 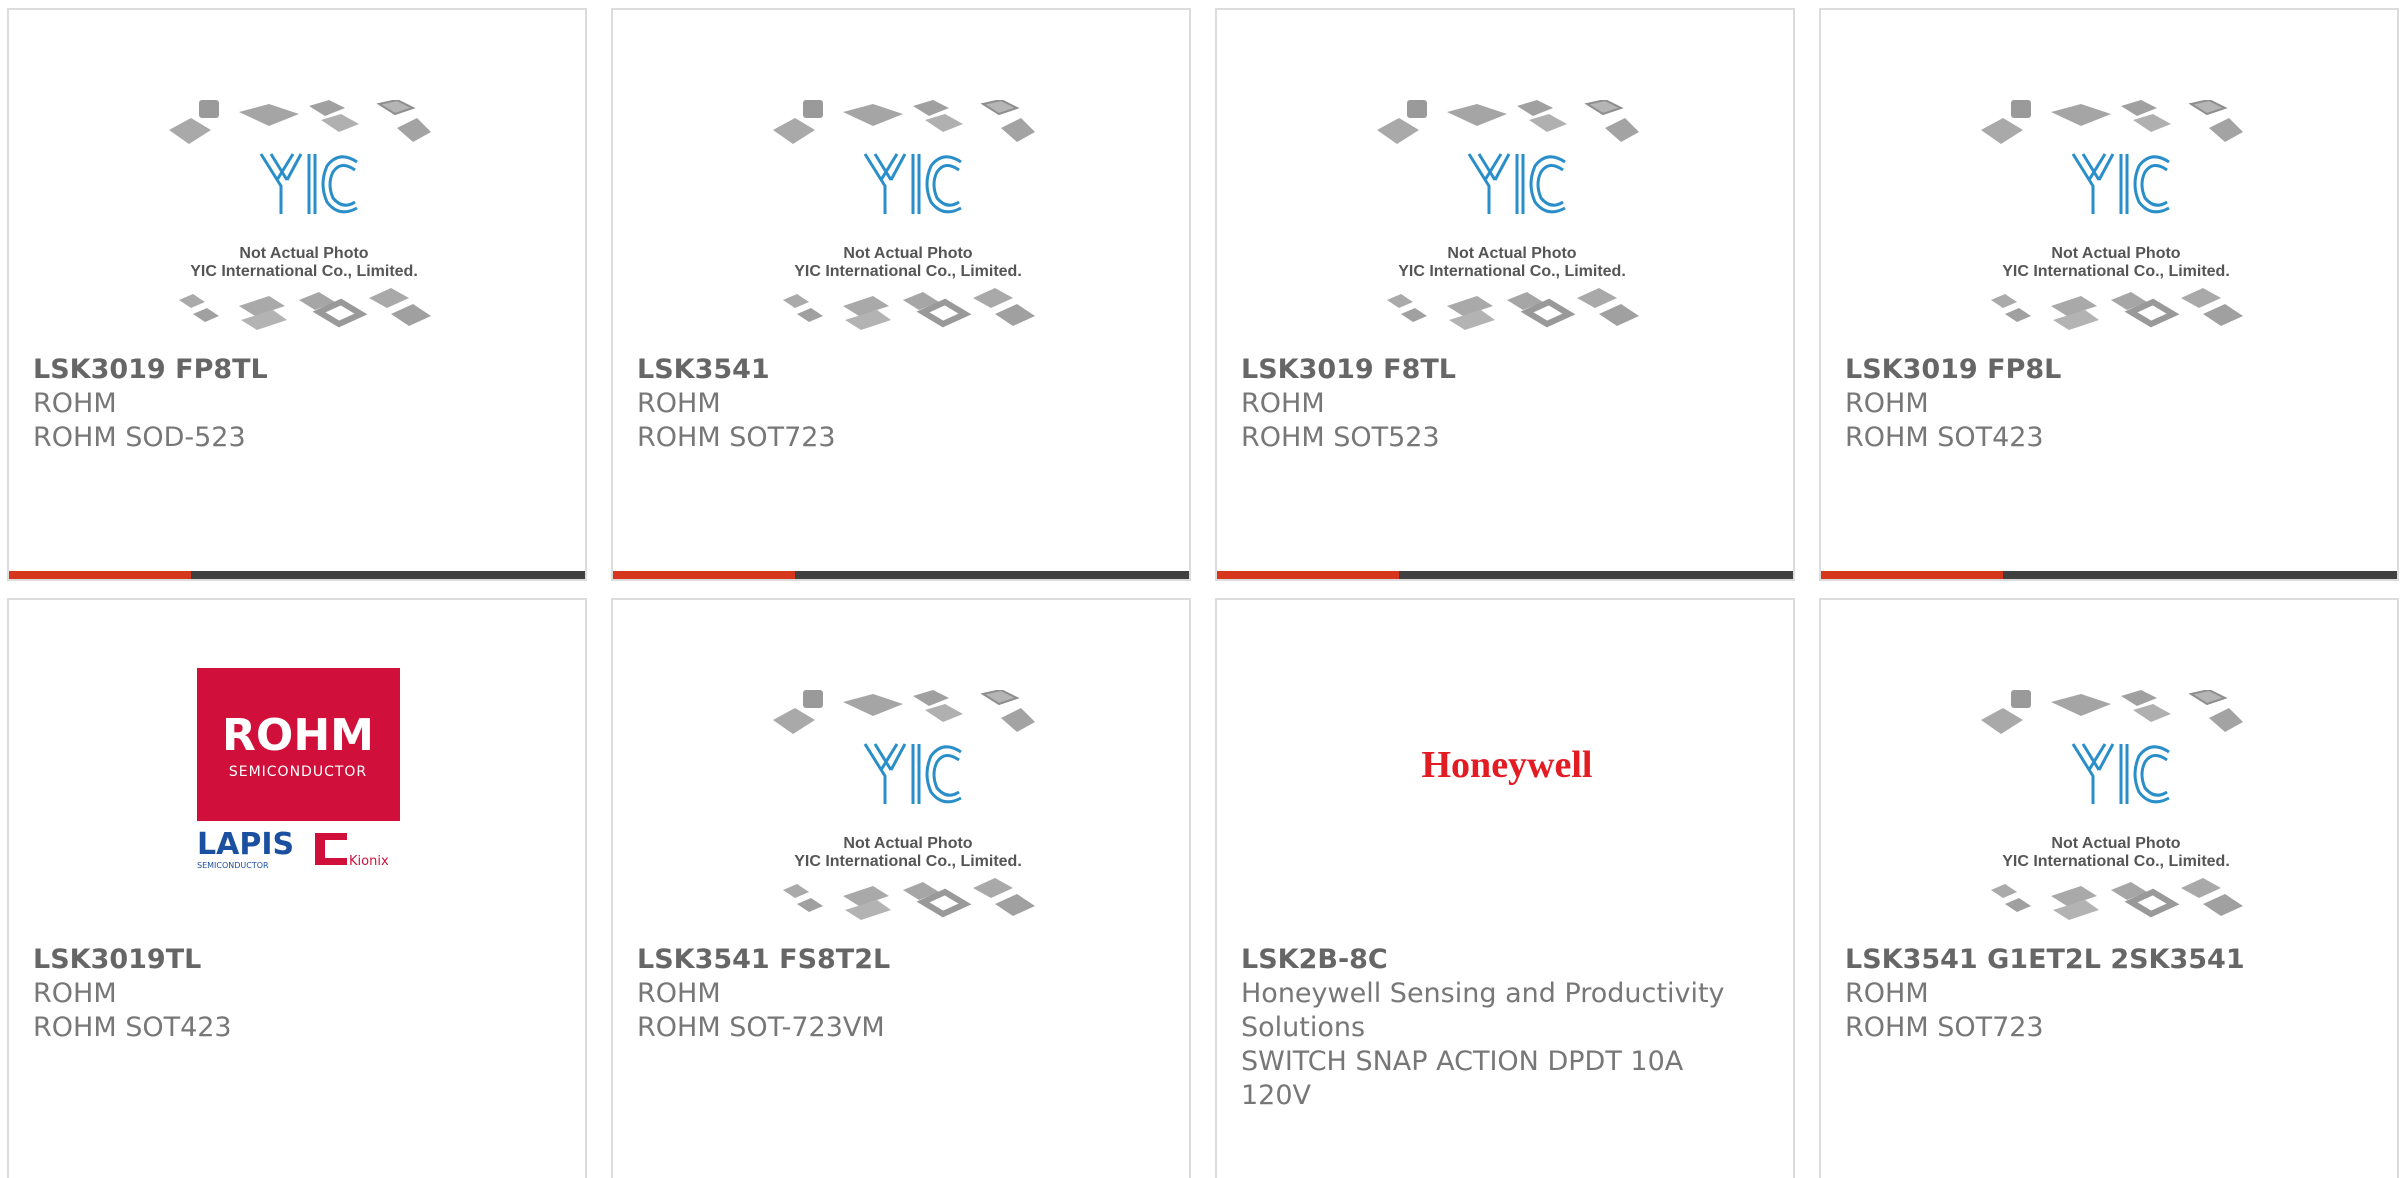 I want to click on product-info: LSK3541 G1ET2L 2SK3541 ROHM ROHM SOT723, so click(x=2101, y=994).